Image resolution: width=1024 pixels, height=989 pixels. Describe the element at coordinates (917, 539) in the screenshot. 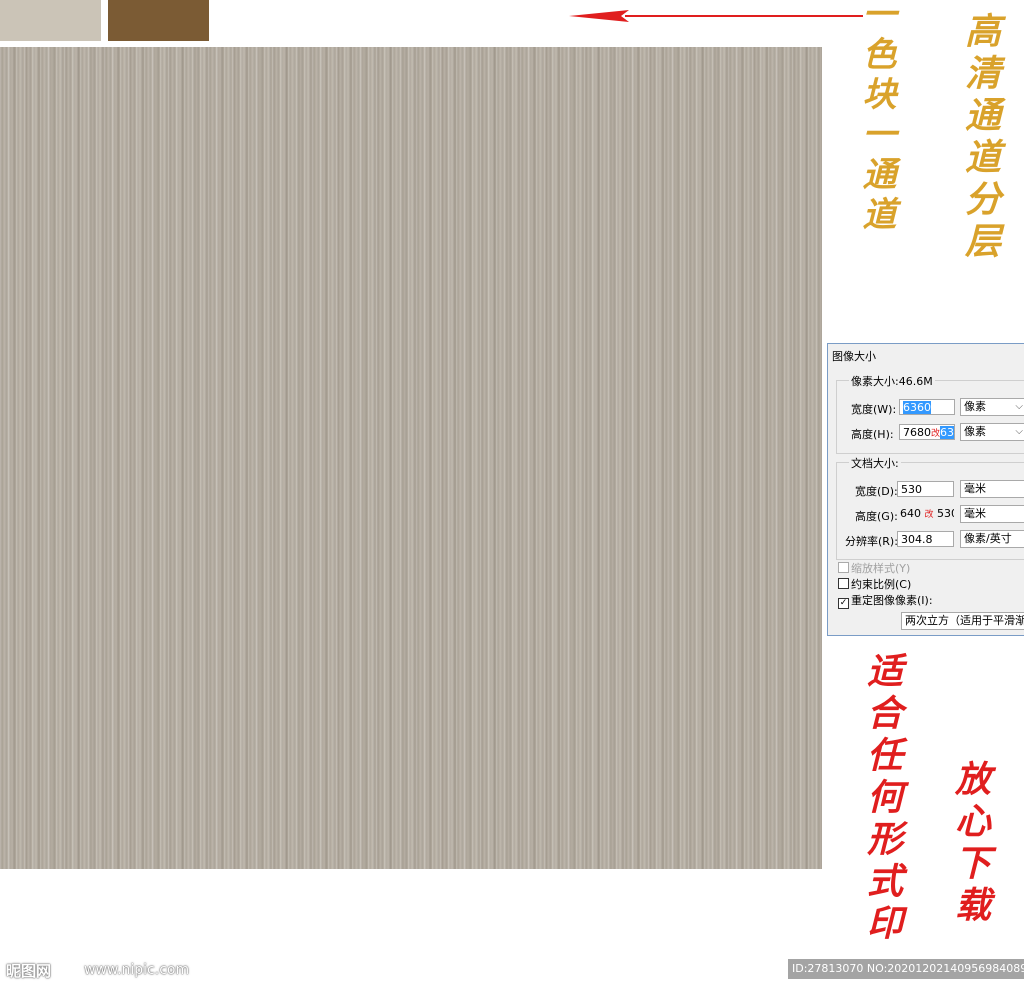

I see `resolution-value: 304.8` at that location.